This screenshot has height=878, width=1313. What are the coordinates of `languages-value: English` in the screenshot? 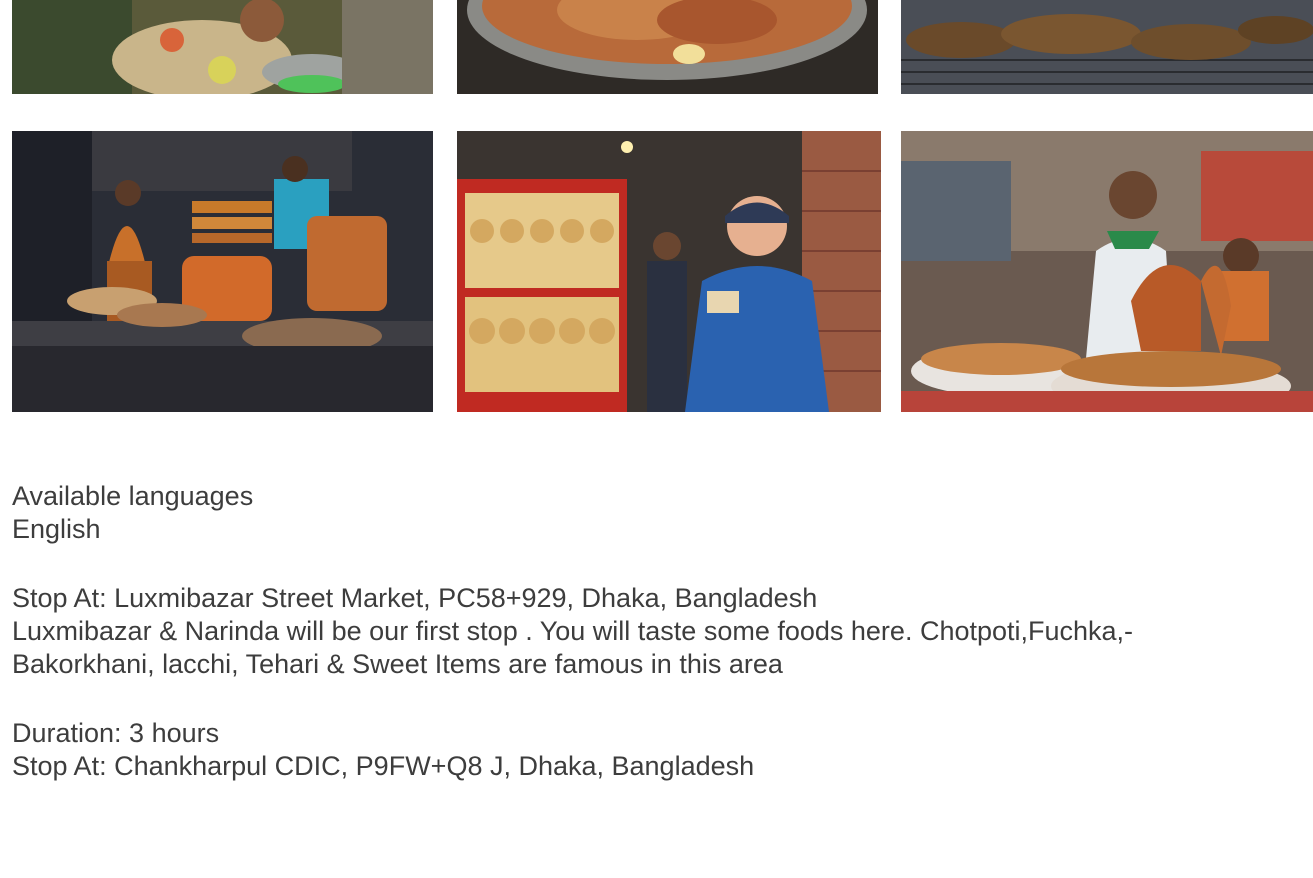 It's located at (56, 529).